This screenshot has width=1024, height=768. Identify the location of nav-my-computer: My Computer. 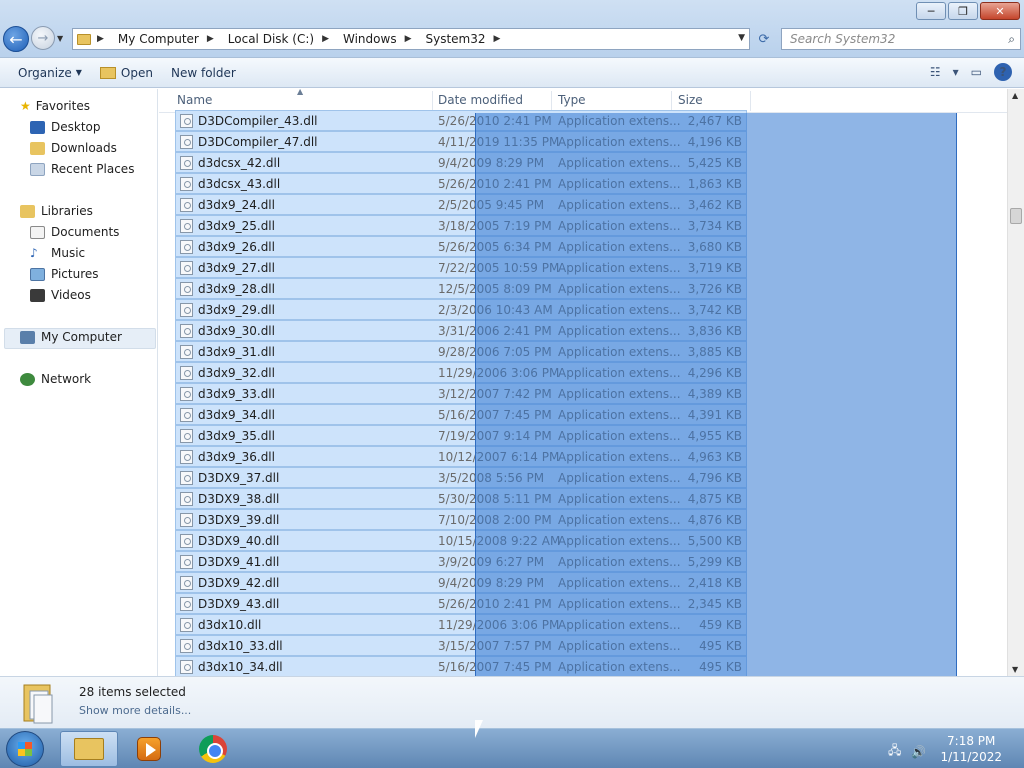
(71, 337).